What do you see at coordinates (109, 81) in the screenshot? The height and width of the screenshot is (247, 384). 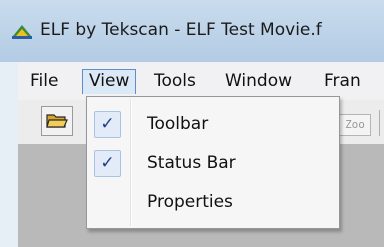 I see `menu-view: View` at bounding box center [109, 81].